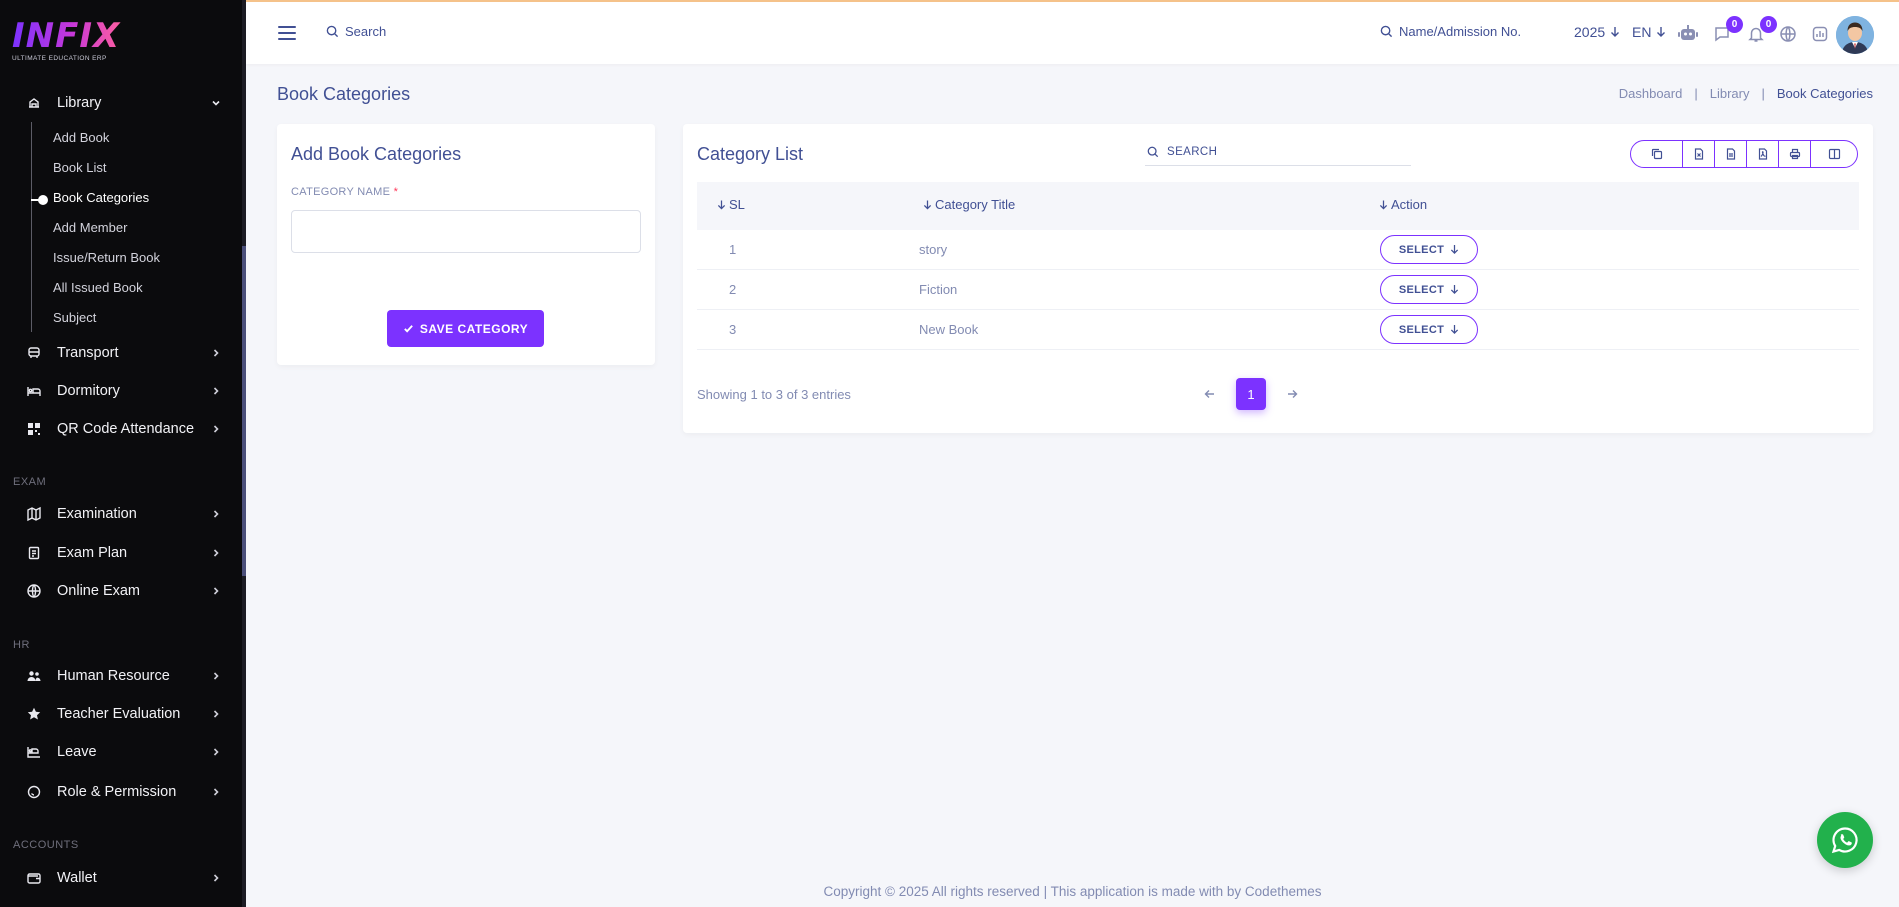 The height and width of the screenshot is (907, 1899). Describe the element at coordinates (1278, 330) in the screenshot. I see `table-row: 3 New Book SELECT` at that location.